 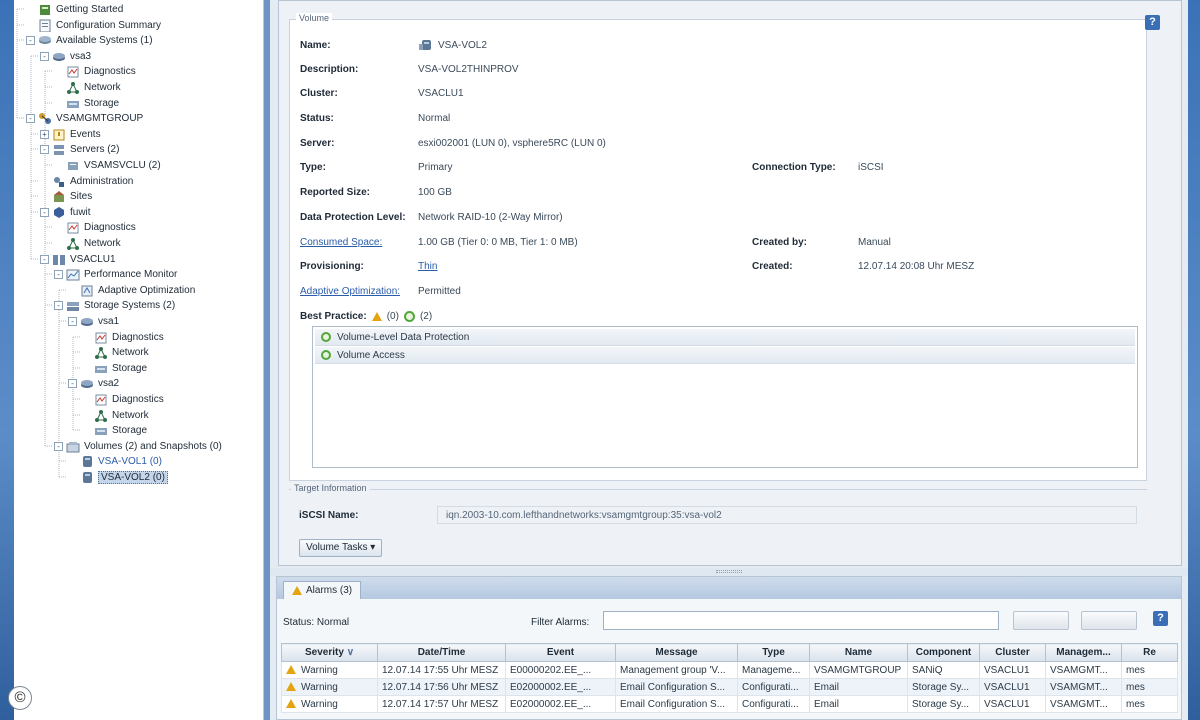 I want to click on tree-item-label: Storage, so click(x=130, y=430).